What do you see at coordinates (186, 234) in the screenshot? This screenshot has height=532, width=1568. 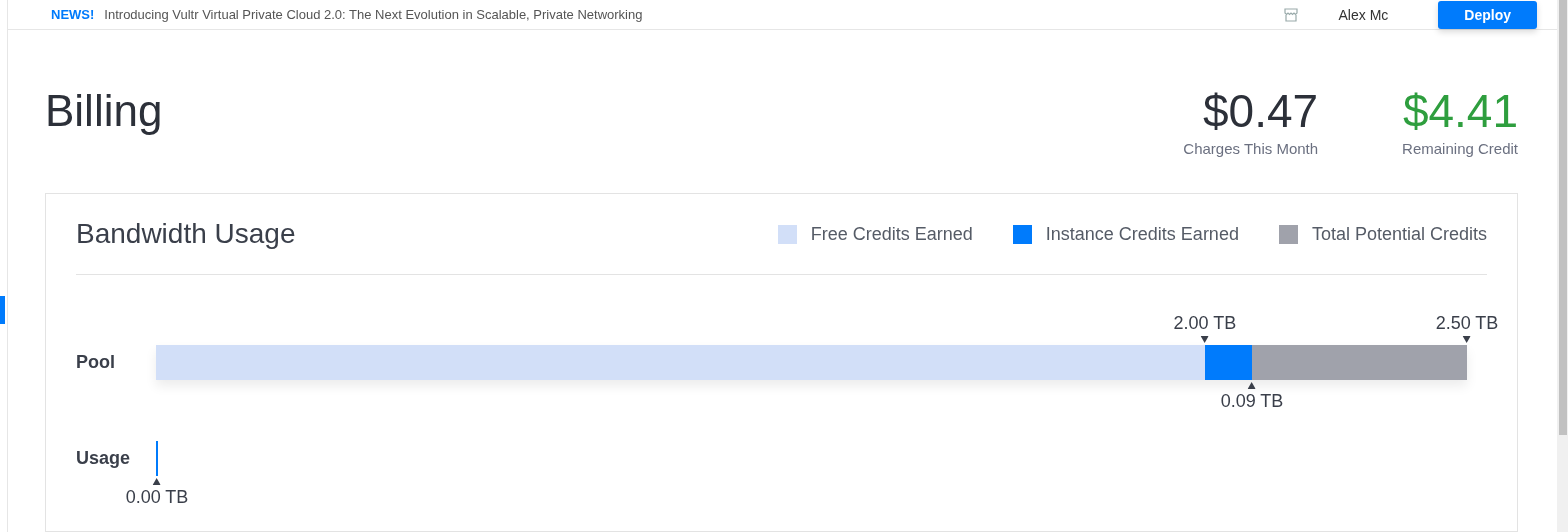 I see `card-title: Bandwidth Usage` at bounding box center [186, 234].